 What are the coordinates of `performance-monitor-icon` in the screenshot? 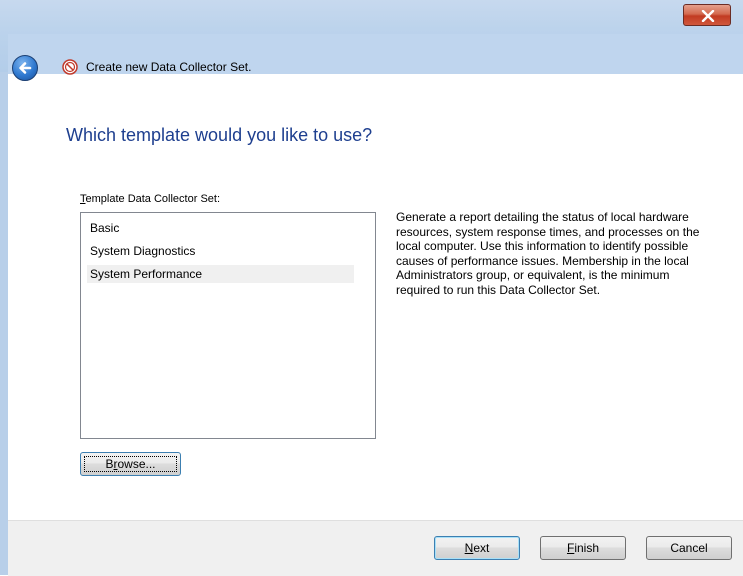 It's located at (70, 67).